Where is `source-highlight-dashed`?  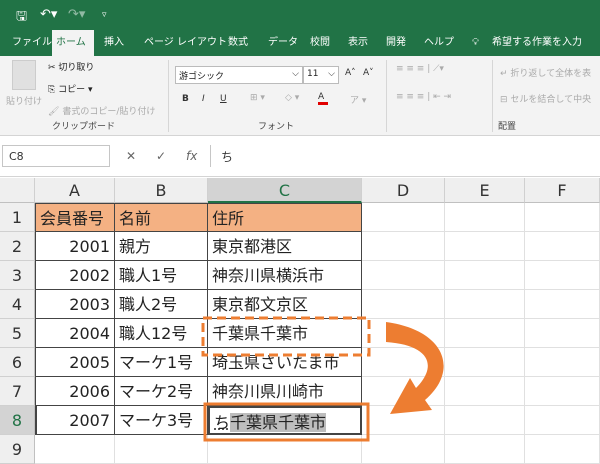 source-highlight-dashed is located at coordinates (286, 336).